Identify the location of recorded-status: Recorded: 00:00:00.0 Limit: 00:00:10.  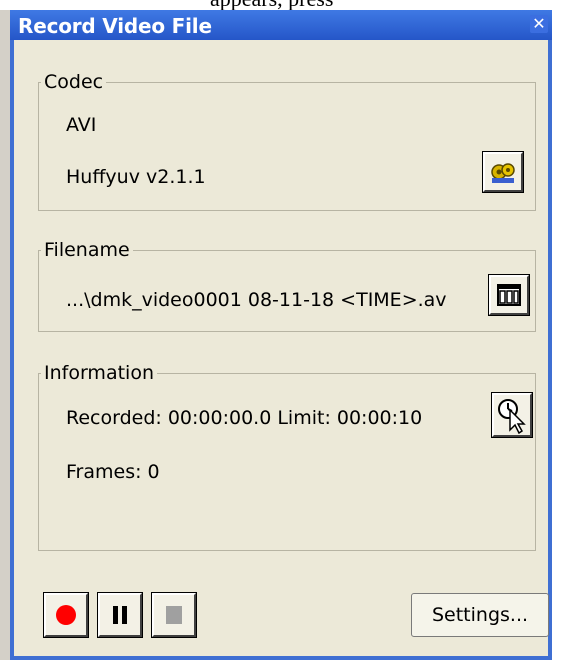
(244, 418).